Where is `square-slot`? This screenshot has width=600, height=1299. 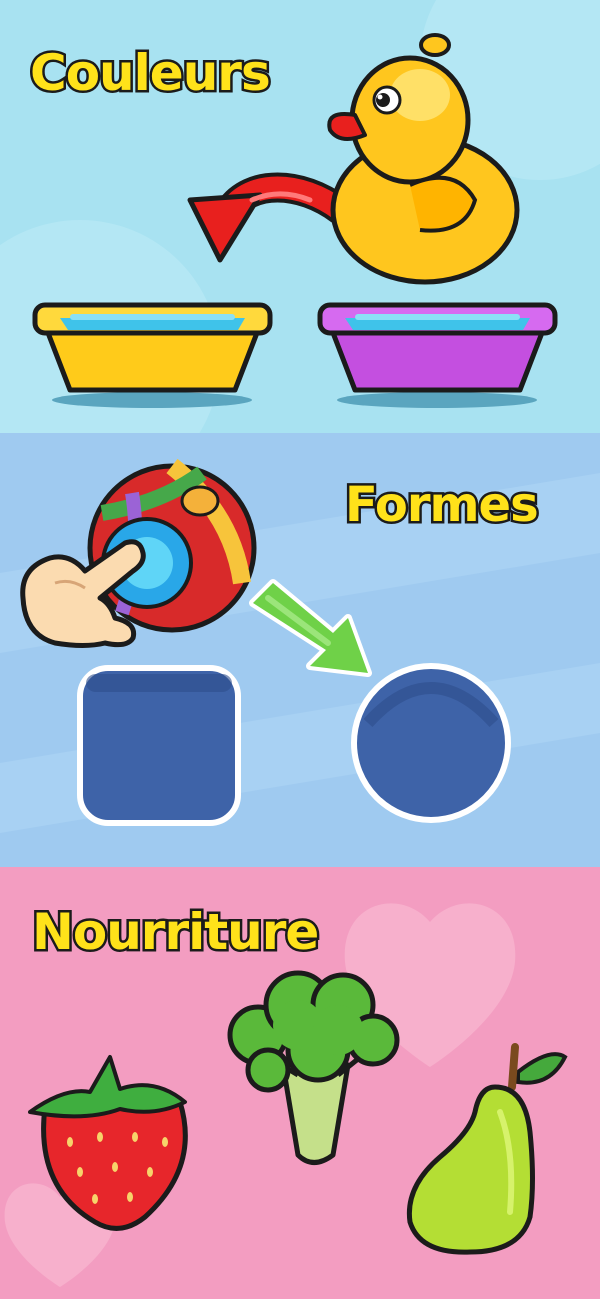 square-slot is located at coordinates (160, 745).